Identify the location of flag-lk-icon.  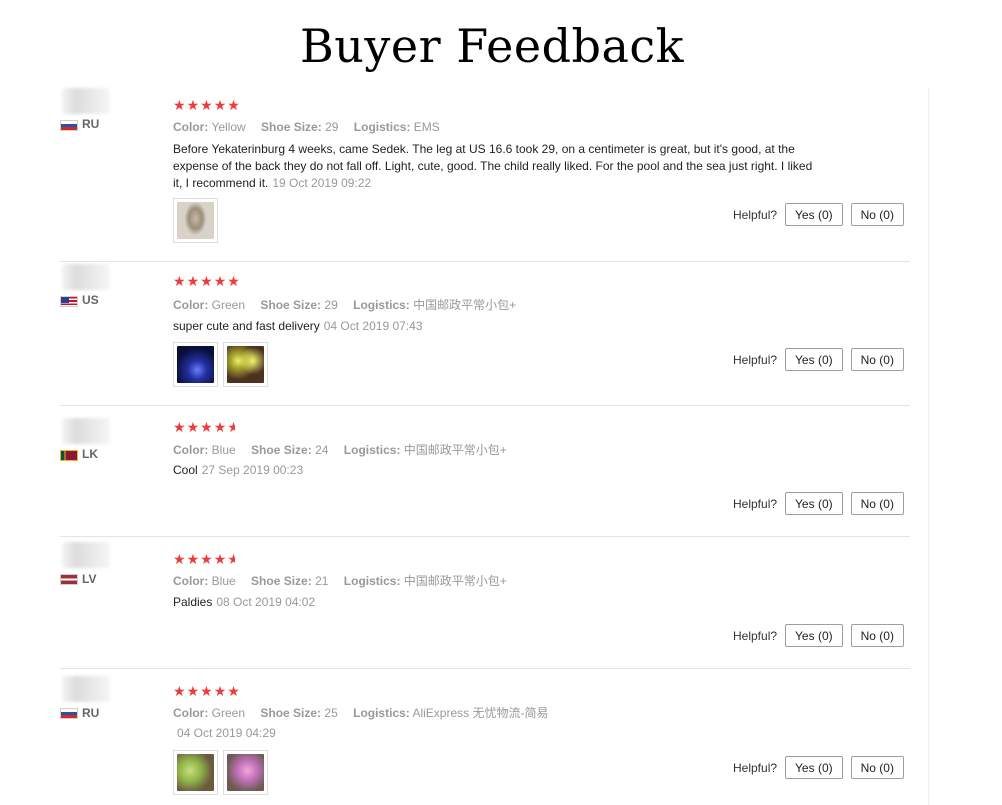
(69, 455).